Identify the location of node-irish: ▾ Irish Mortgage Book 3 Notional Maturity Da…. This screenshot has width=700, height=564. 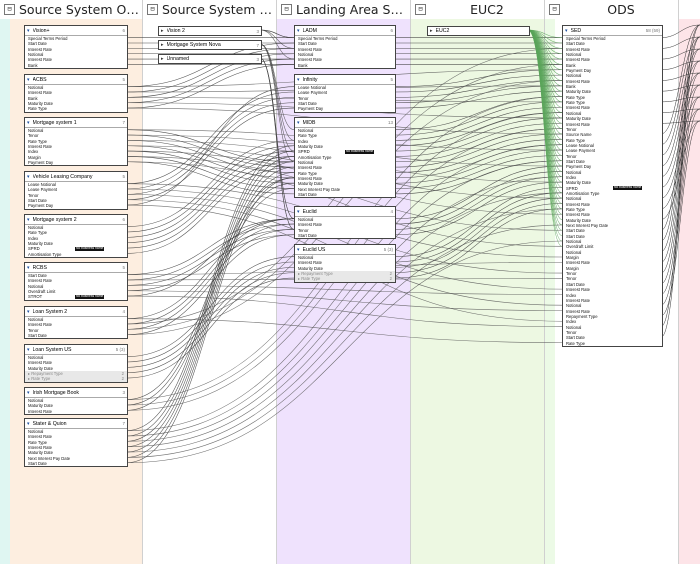
(76, 401).